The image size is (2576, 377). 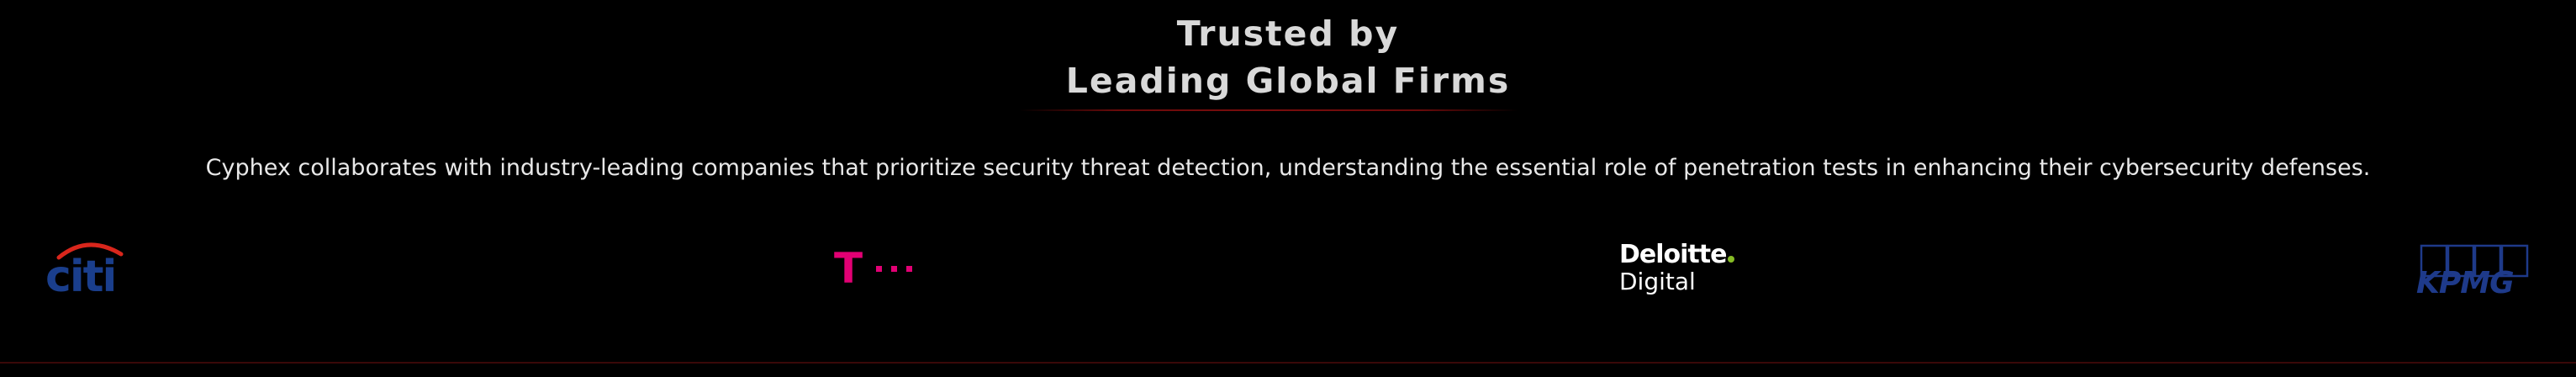 What do you see at coordinates (1732, 259) in the screenshot?
I see `deloitte-green-dot` at bounding box center [1732, 259].